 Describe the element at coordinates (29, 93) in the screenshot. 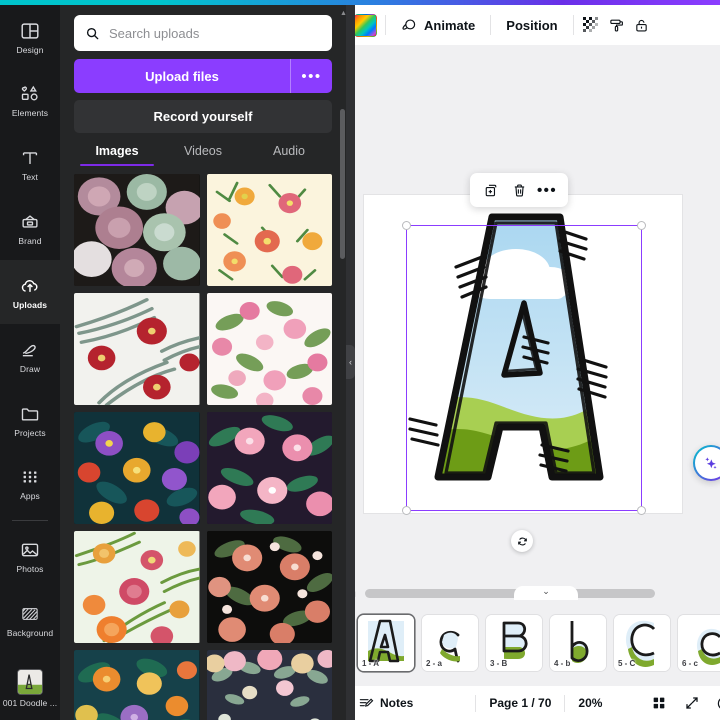

I see `shapes-icon` at that location.